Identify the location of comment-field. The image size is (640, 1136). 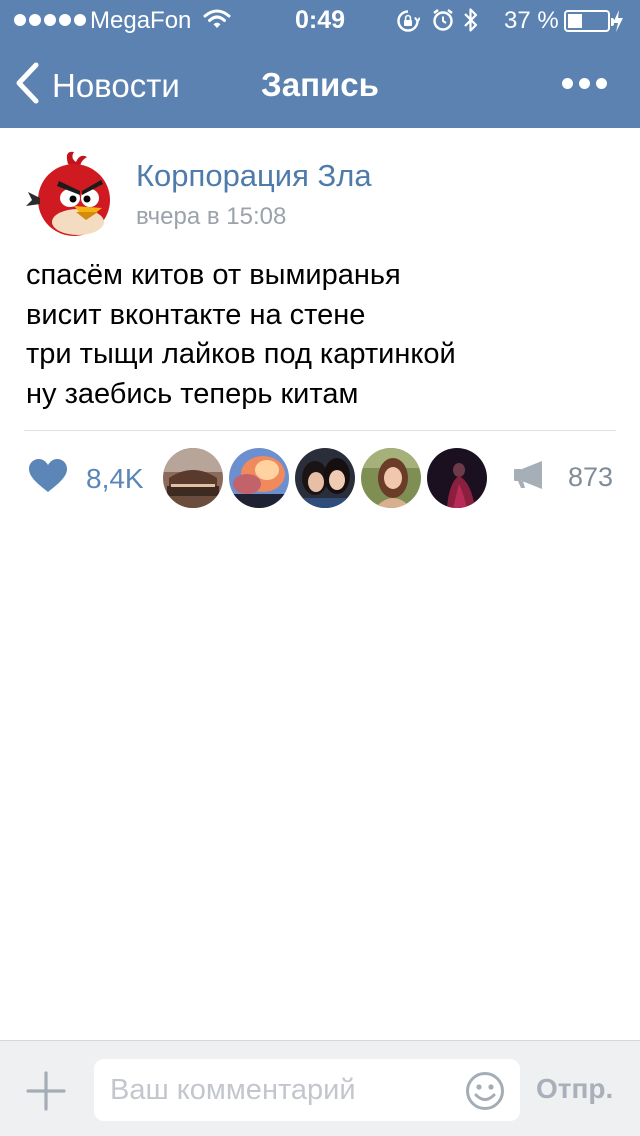
(307, 1090).